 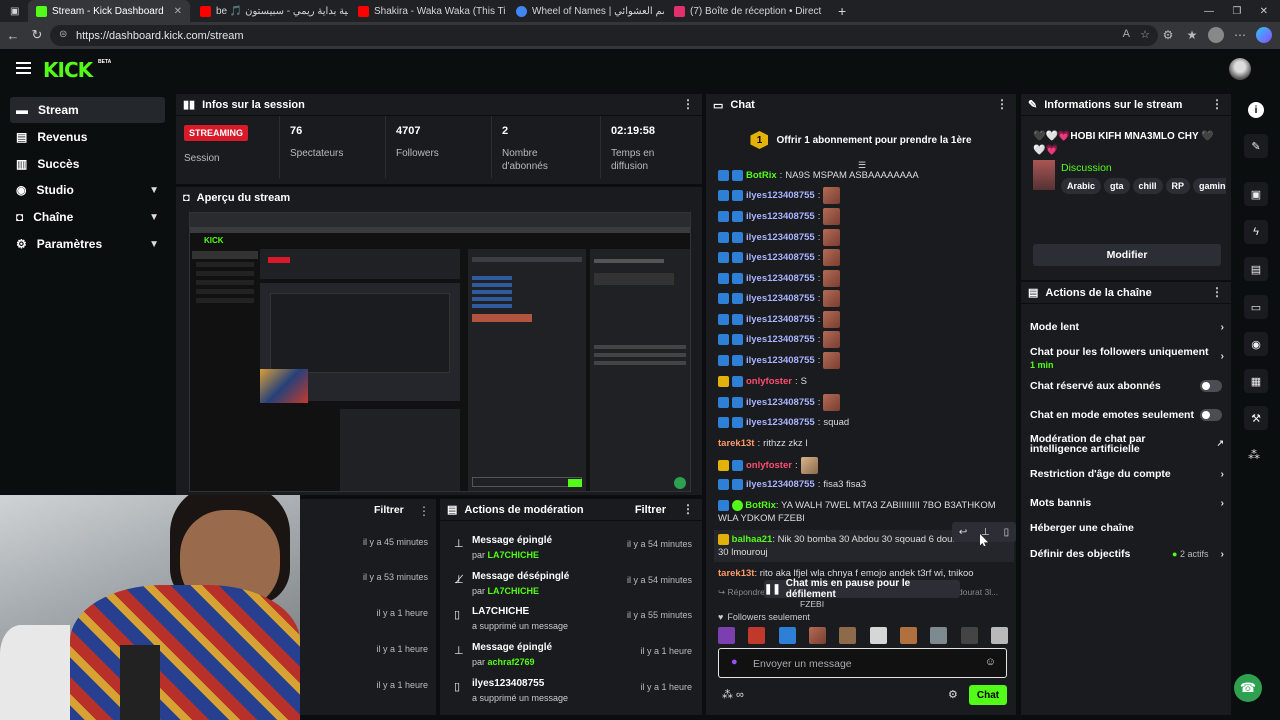 What do you see at coordinates (1256, 418) in the screenshot?
I see `tools-rail-icon: ⚒` at bounding box center [1256, 418].